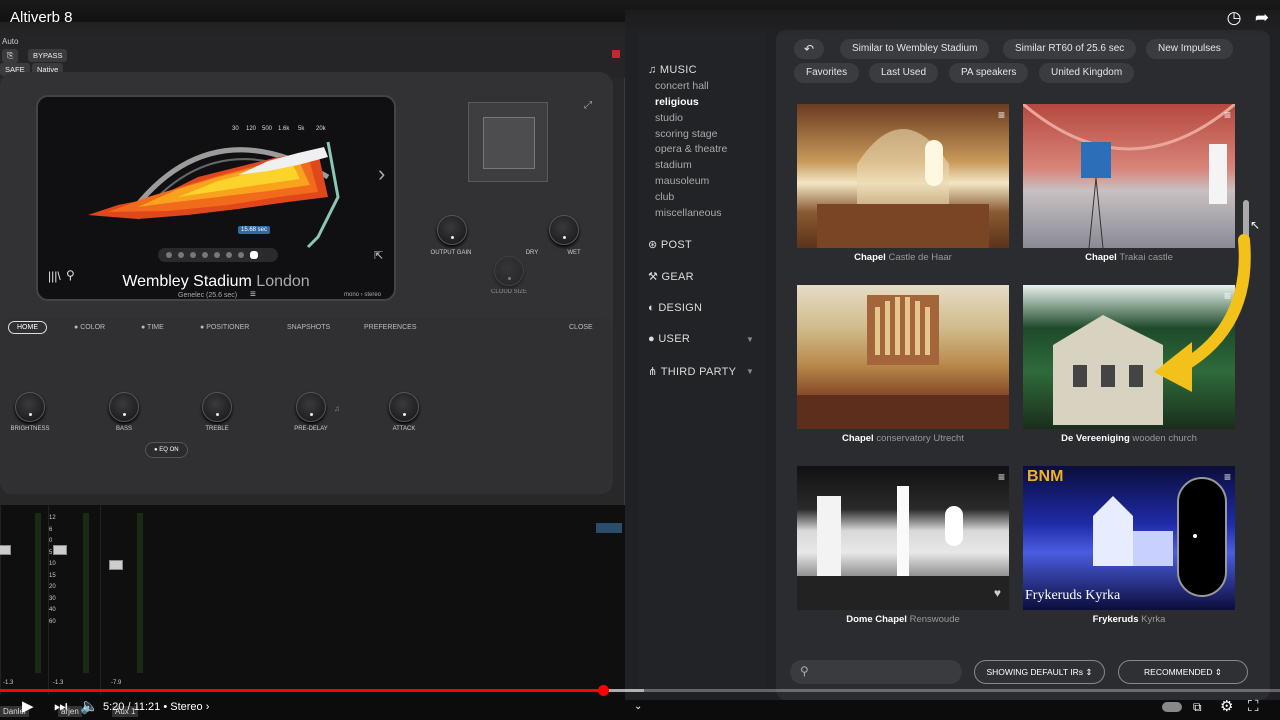  What do you see at coordinates (915, 49) in the screenshot?
I see `filter-chip: Similar to Wembley Stadium` at bounding box center [915, 49].